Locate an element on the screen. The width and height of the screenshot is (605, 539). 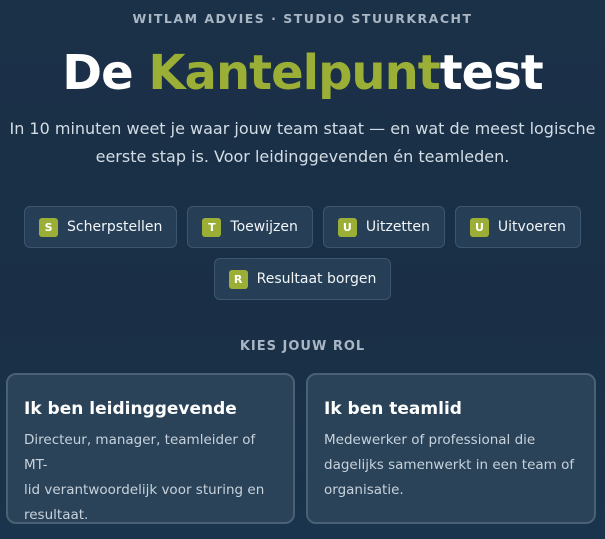
role-card-description-line: Medewerker of professional die is located at coordinates (430, 440).